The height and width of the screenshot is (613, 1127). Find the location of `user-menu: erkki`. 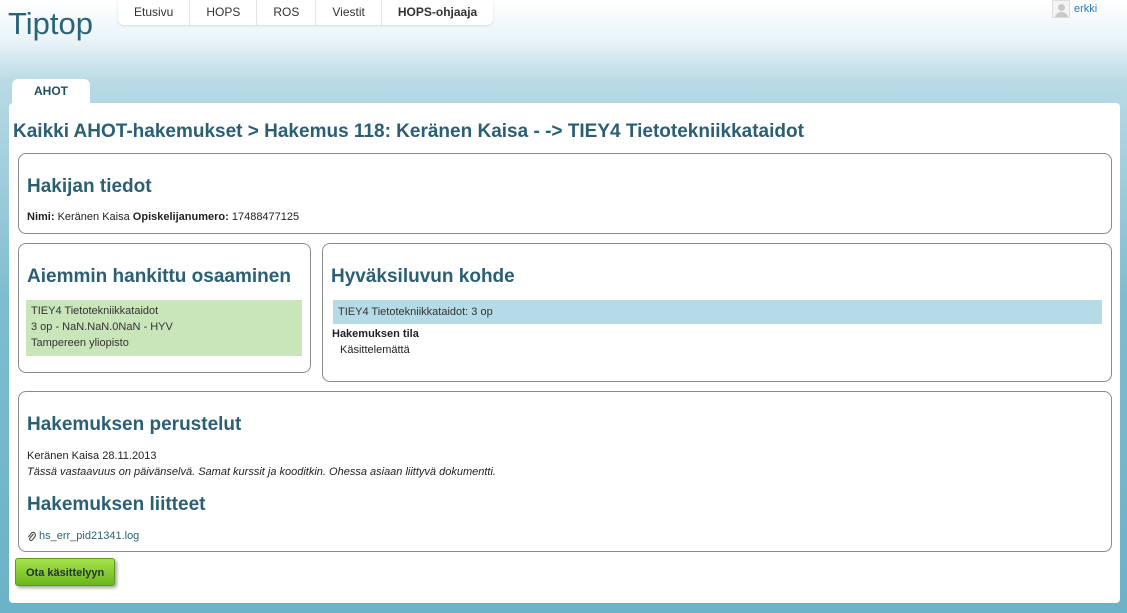

user-menu: erkki is located at coordinates (1074, 9).